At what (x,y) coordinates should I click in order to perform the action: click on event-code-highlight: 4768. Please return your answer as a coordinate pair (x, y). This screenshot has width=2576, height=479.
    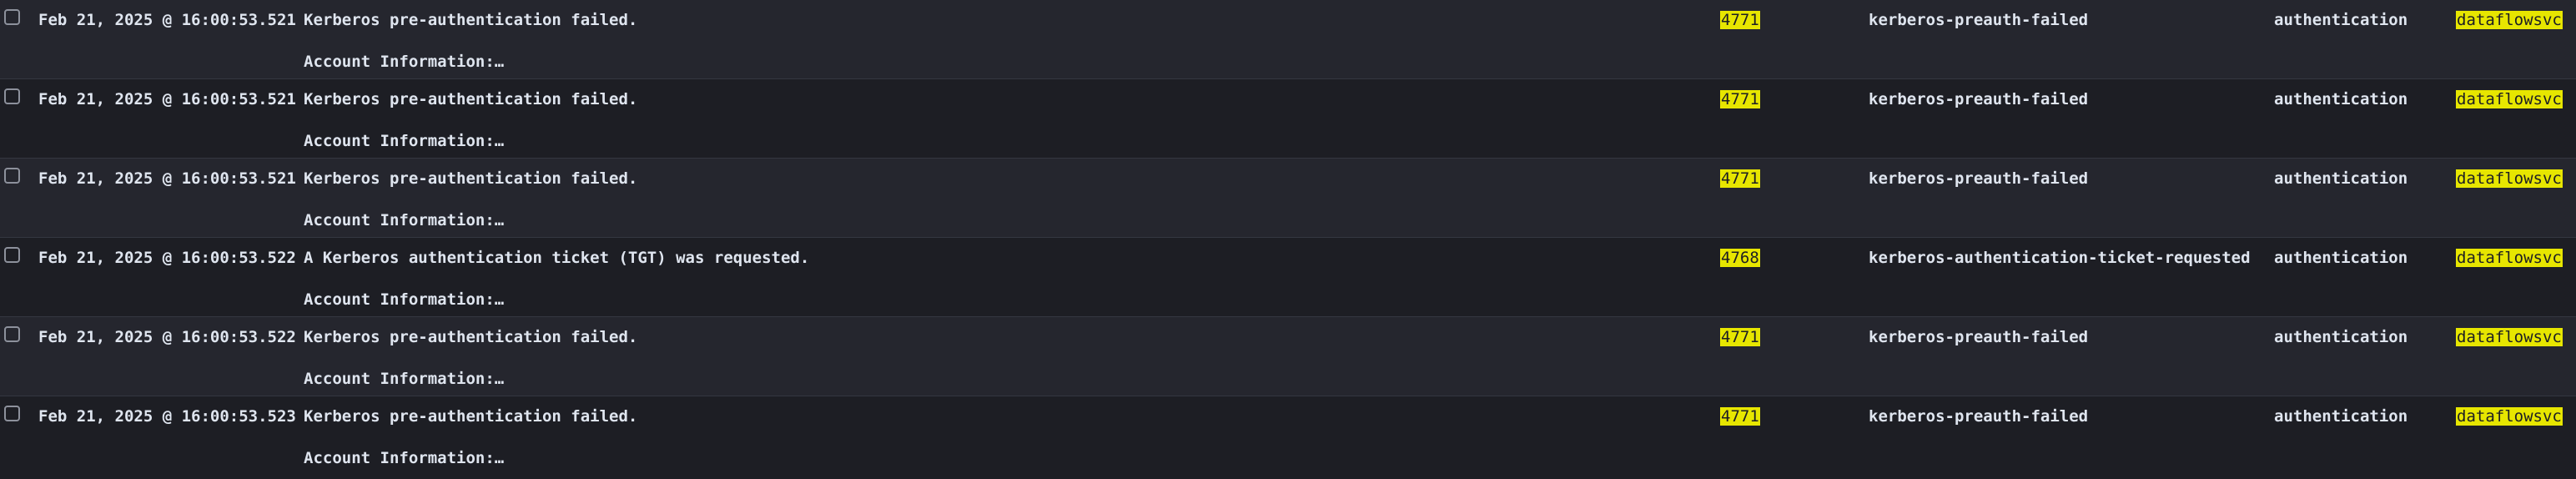
    Looking at the image, I should click on (1740, 258).